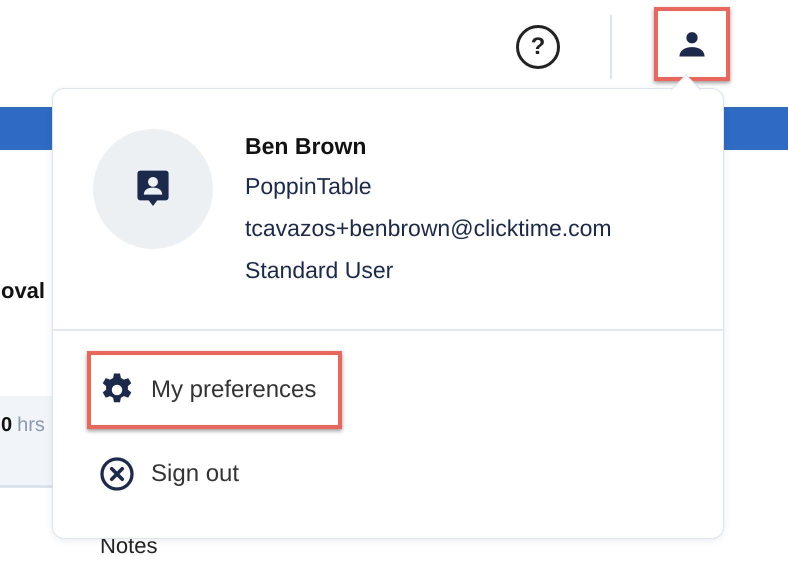 This screenshot has height=566, width=788. Describe the element at coordinates (176, 474) in the screenshot. I see `menu-item: Sign out` at that location.